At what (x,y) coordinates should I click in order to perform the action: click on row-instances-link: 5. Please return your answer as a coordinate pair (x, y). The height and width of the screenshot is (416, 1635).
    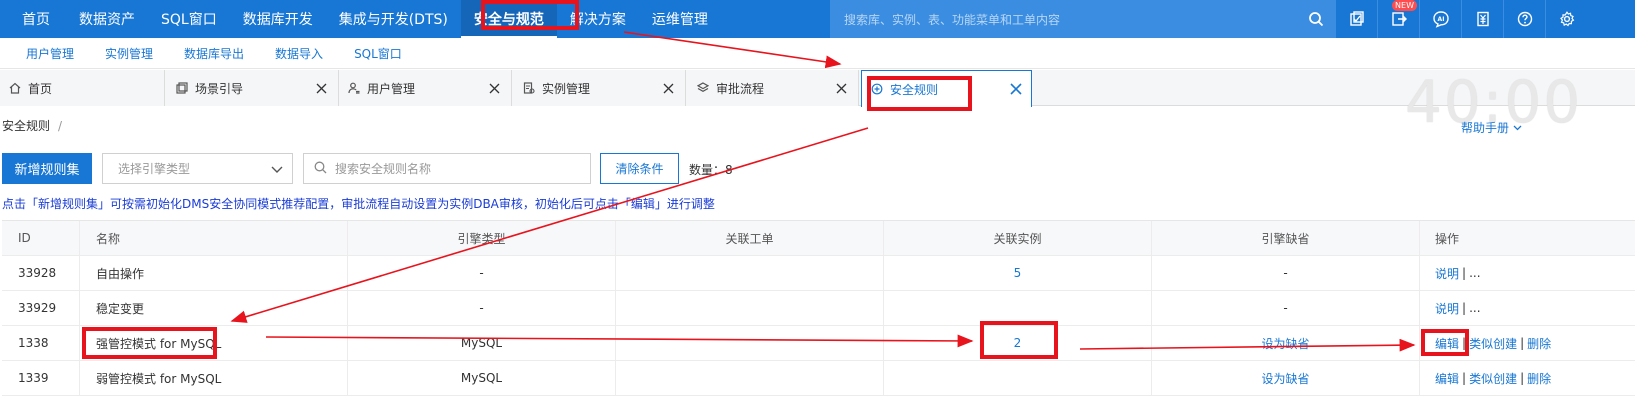
    Looking at the image, I should click on (1018, 273).